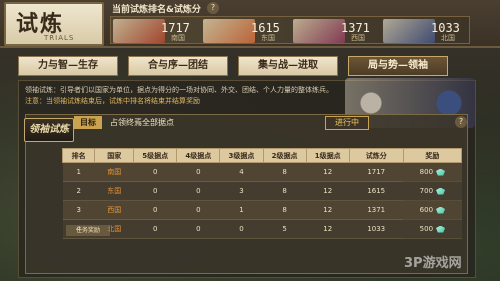 Image resolution: width=500 pixels, height=281 pixels. I want to click on nation-card: 1615 东国, so click(246, 31).